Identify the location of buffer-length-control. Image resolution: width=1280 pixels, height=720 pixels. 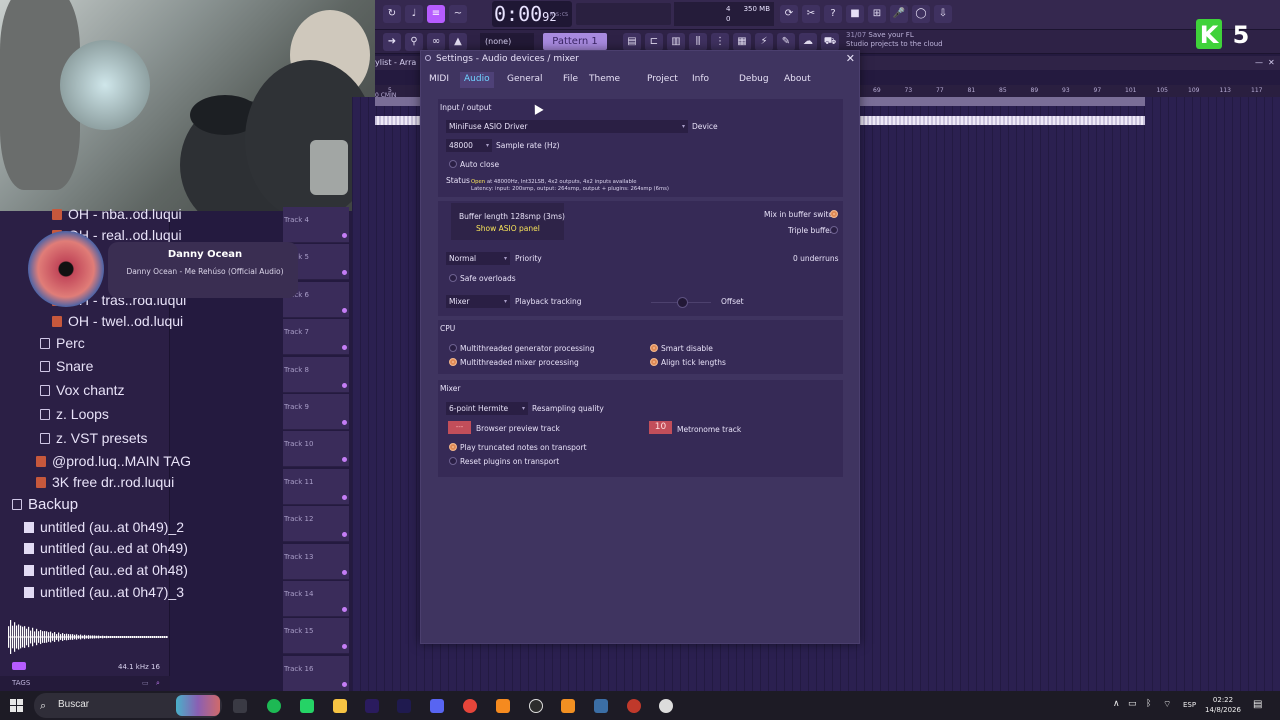
(507, 221).